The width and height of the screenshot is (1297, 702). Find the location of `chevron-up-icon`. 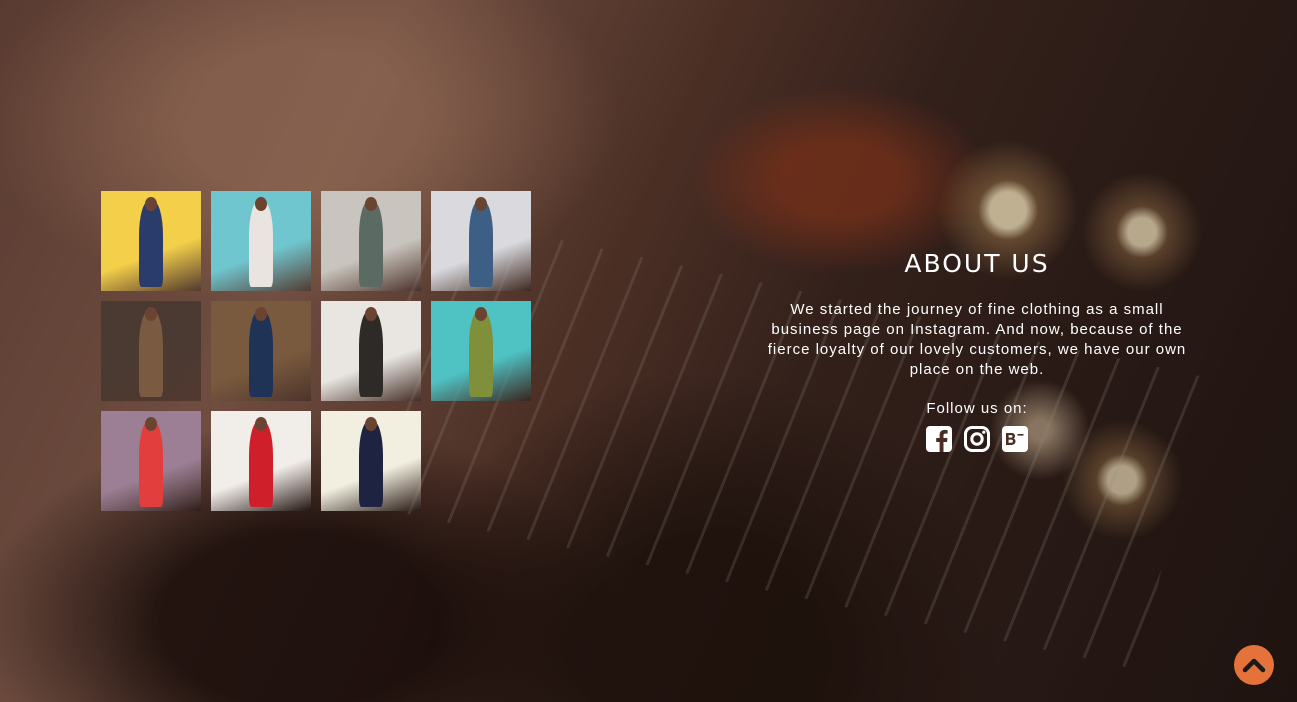

chevron-up-icon is located at coordinates (1254, 665).